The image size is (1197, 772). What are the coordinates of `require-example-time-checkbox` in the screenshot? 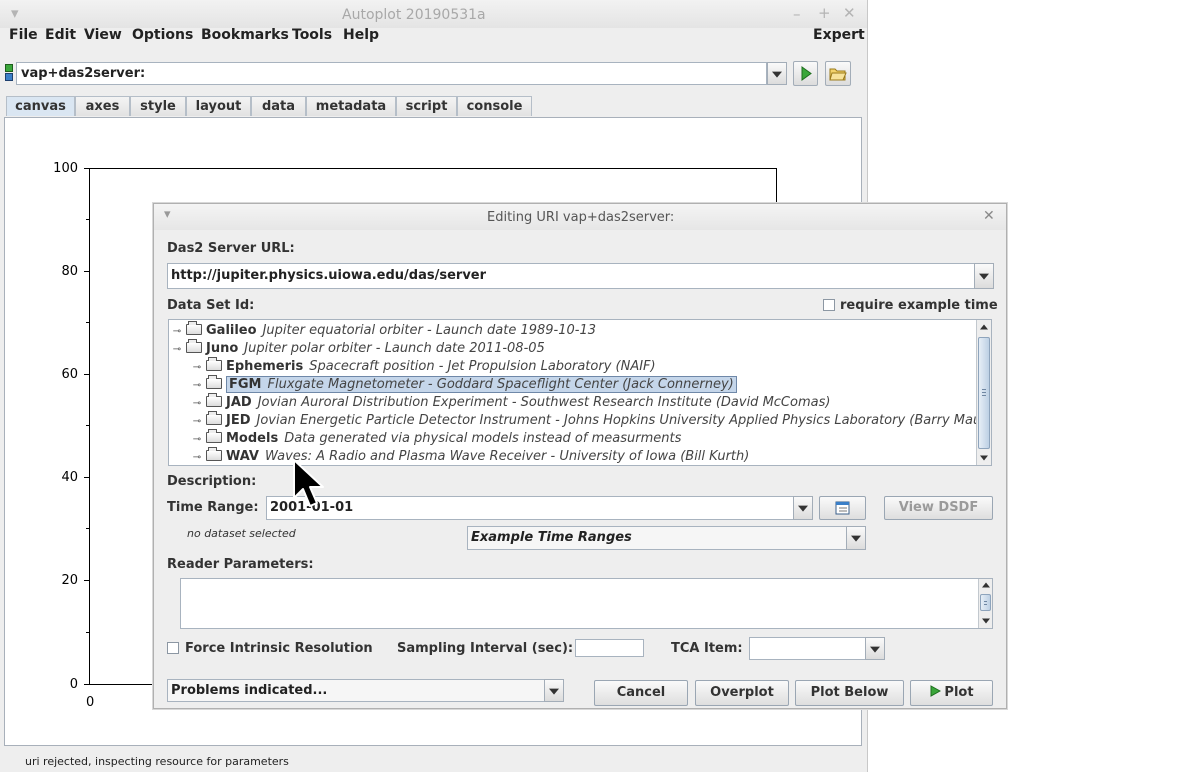 It's located at (829, 305).